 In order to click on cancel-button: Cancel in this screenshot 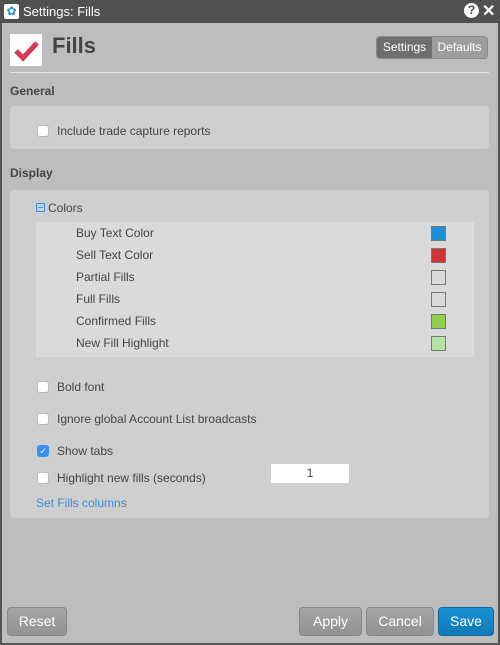, I will do `click(400, 621)`.